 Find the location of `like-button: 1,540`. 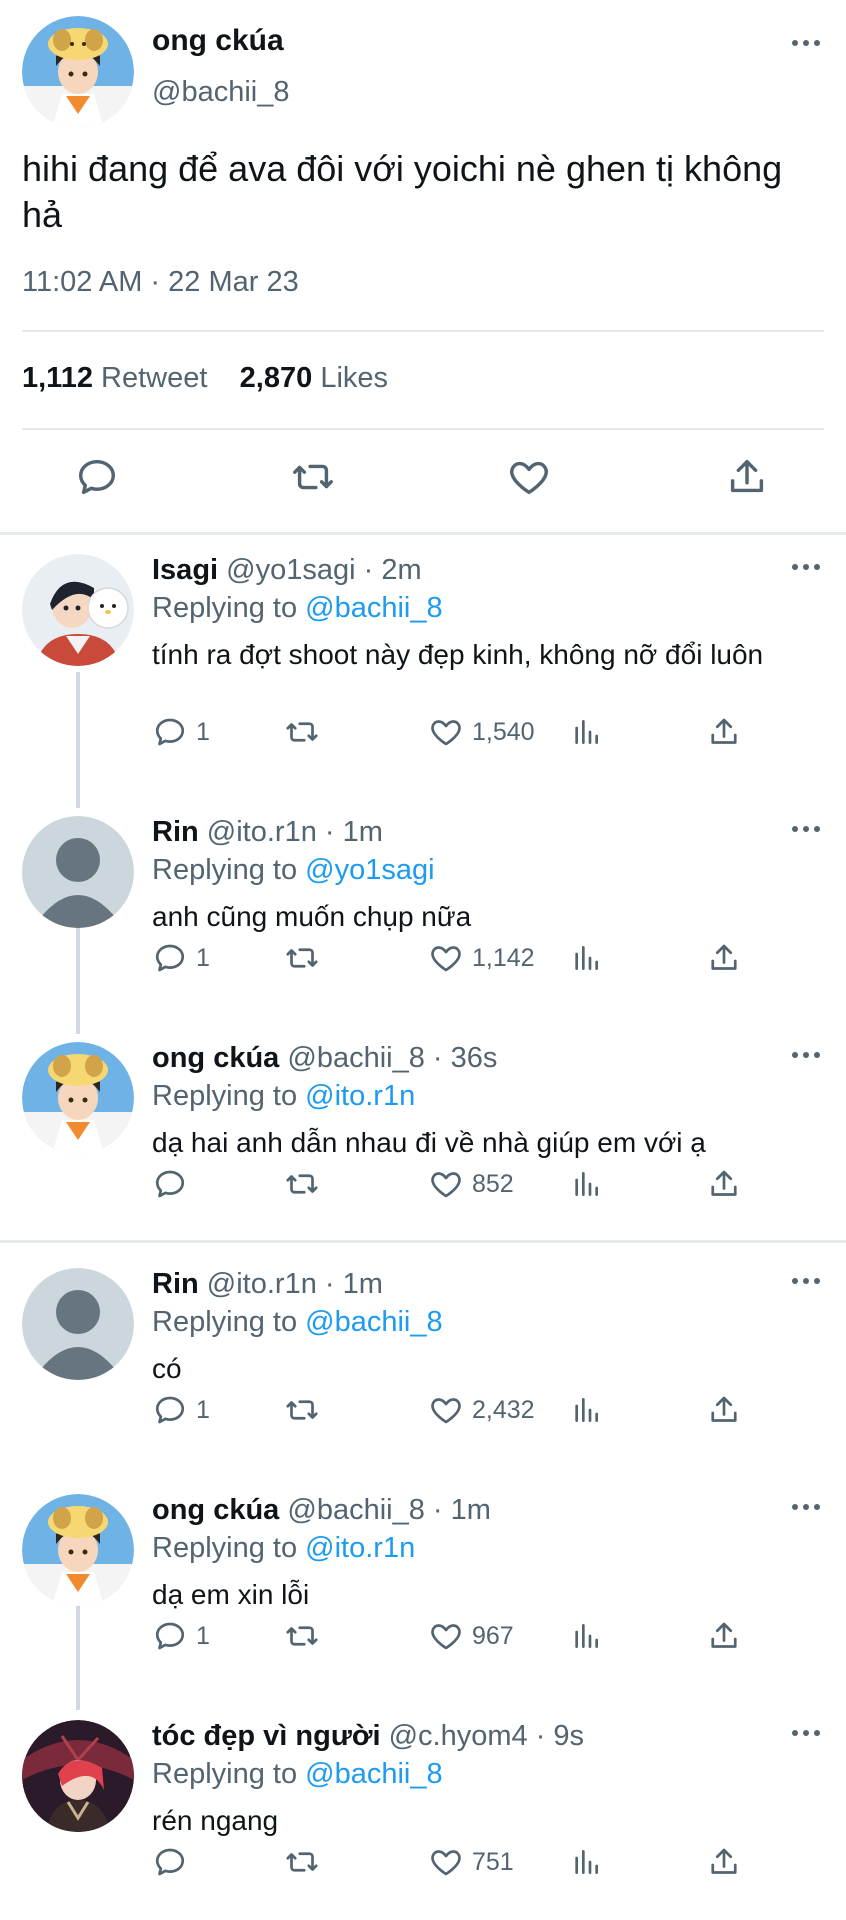

like-button: 1,540 is located at coordinates (481, 732).